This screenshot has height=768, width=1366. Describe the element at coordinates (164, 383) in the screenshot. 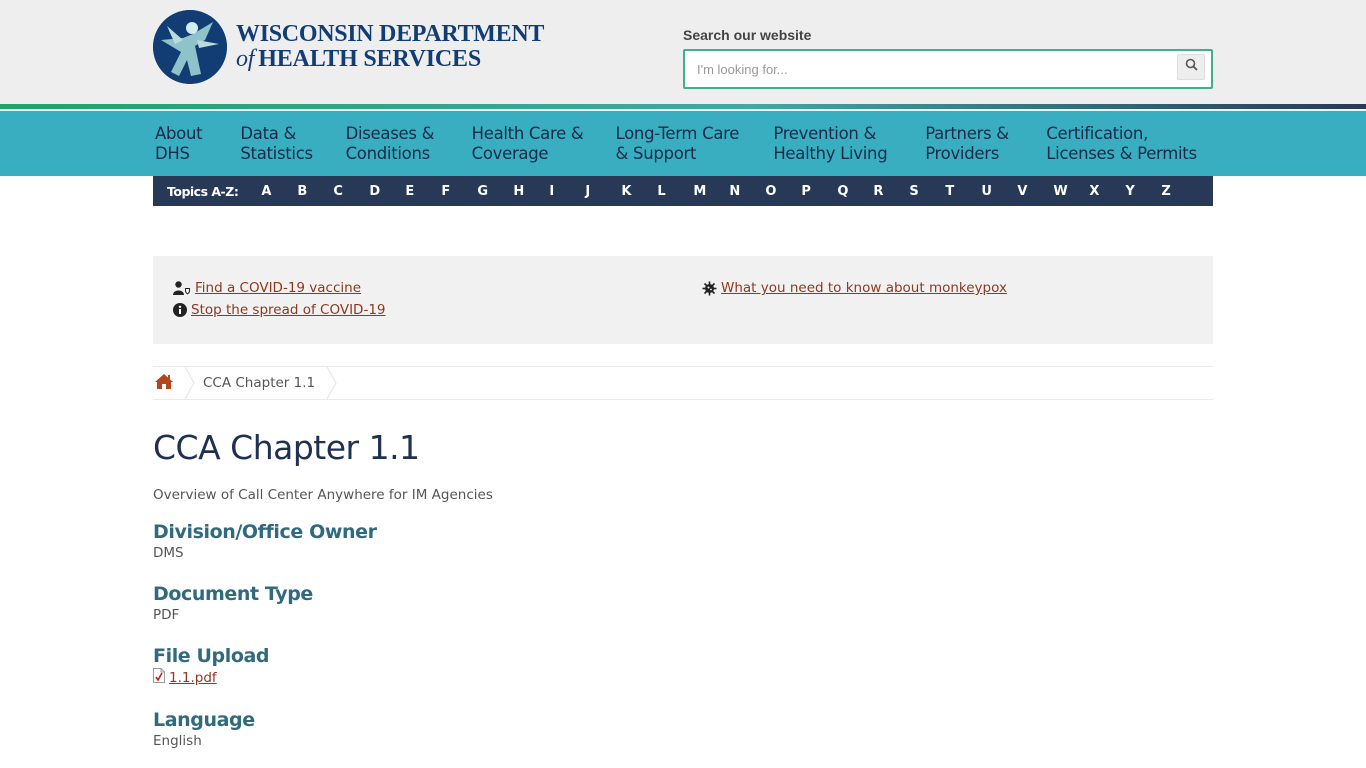

I see `home-icon` at that location.